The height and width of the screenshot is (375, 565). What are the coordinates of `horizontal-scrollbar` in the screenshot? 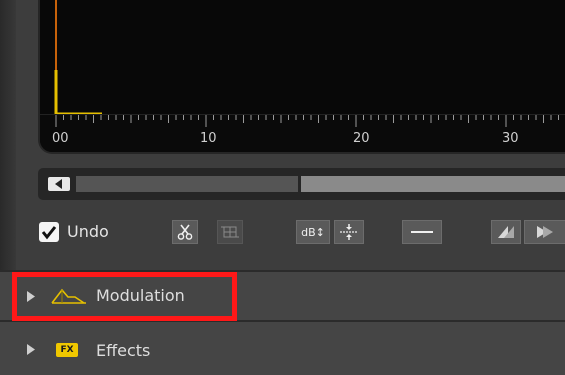 It's located at (301, 184).